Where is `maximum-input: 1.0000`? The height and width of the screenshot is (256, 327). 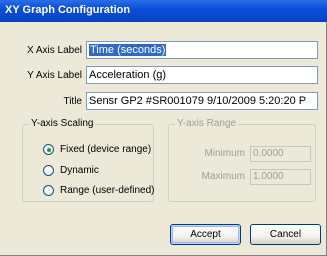
maximum-input: 1.0000 is located at coordinates (280, 177).